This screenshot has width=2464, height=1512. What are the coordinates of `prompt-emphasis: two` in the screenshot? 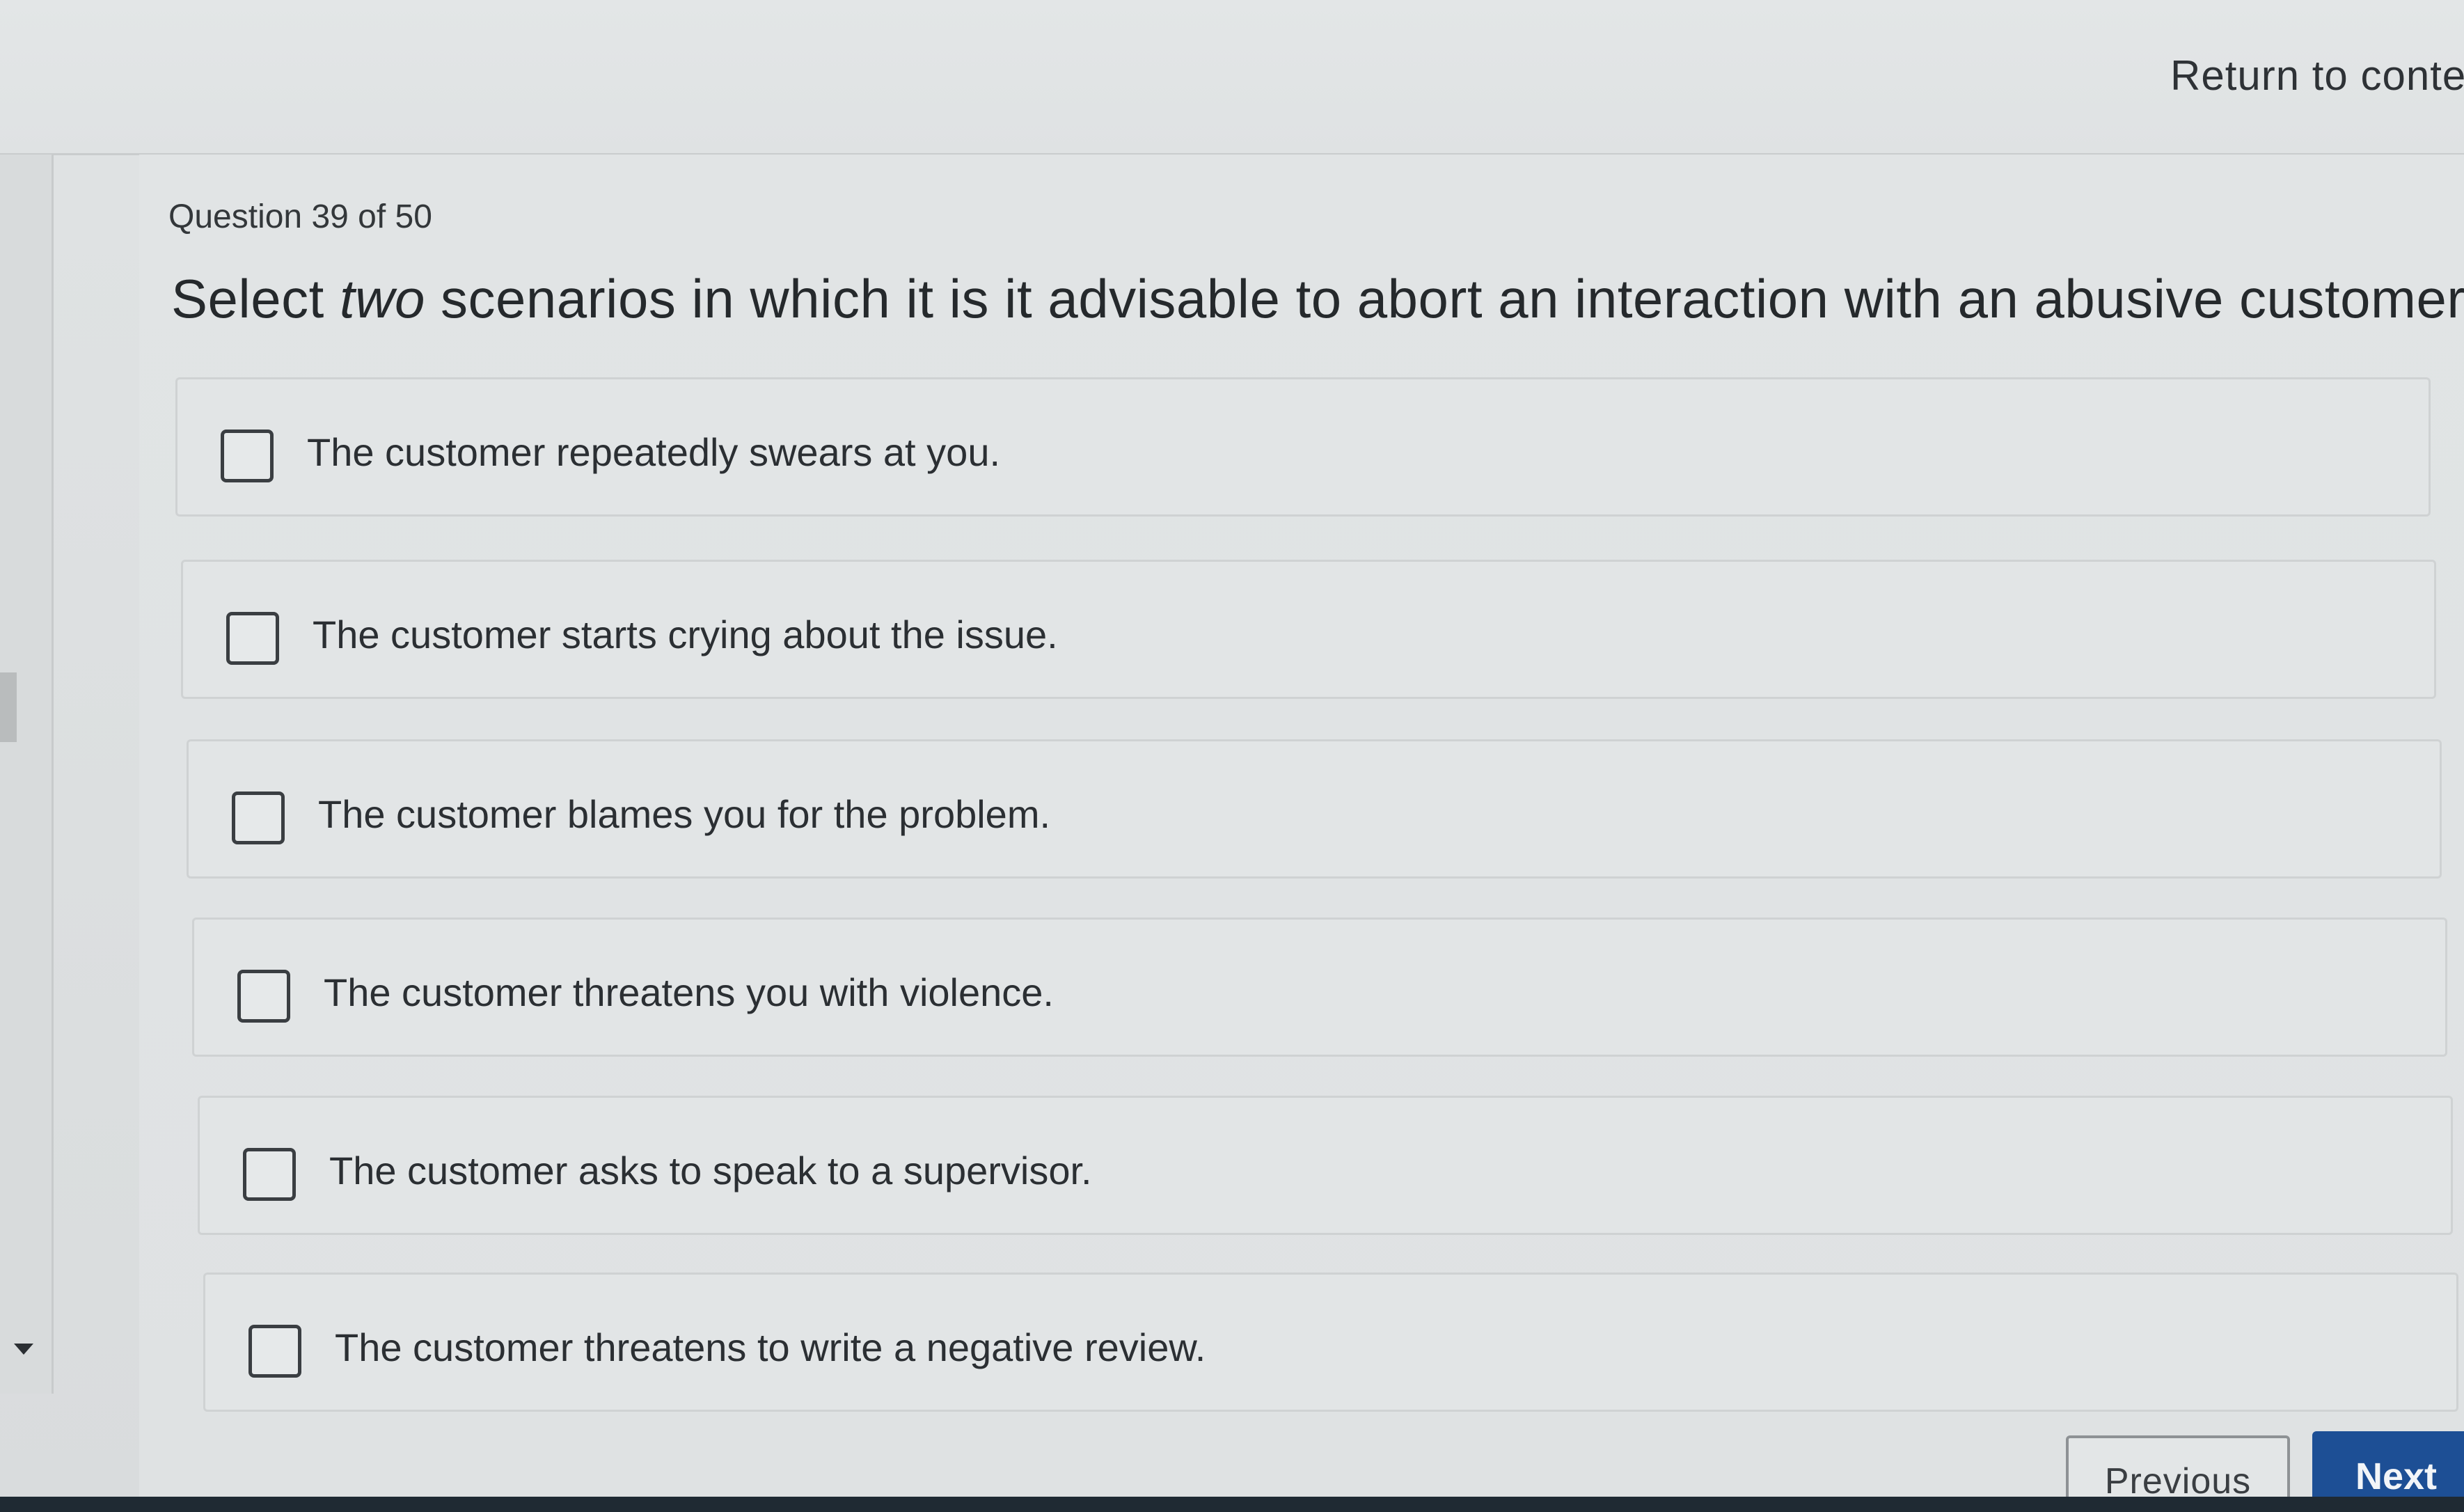 It's located at (382, 298).